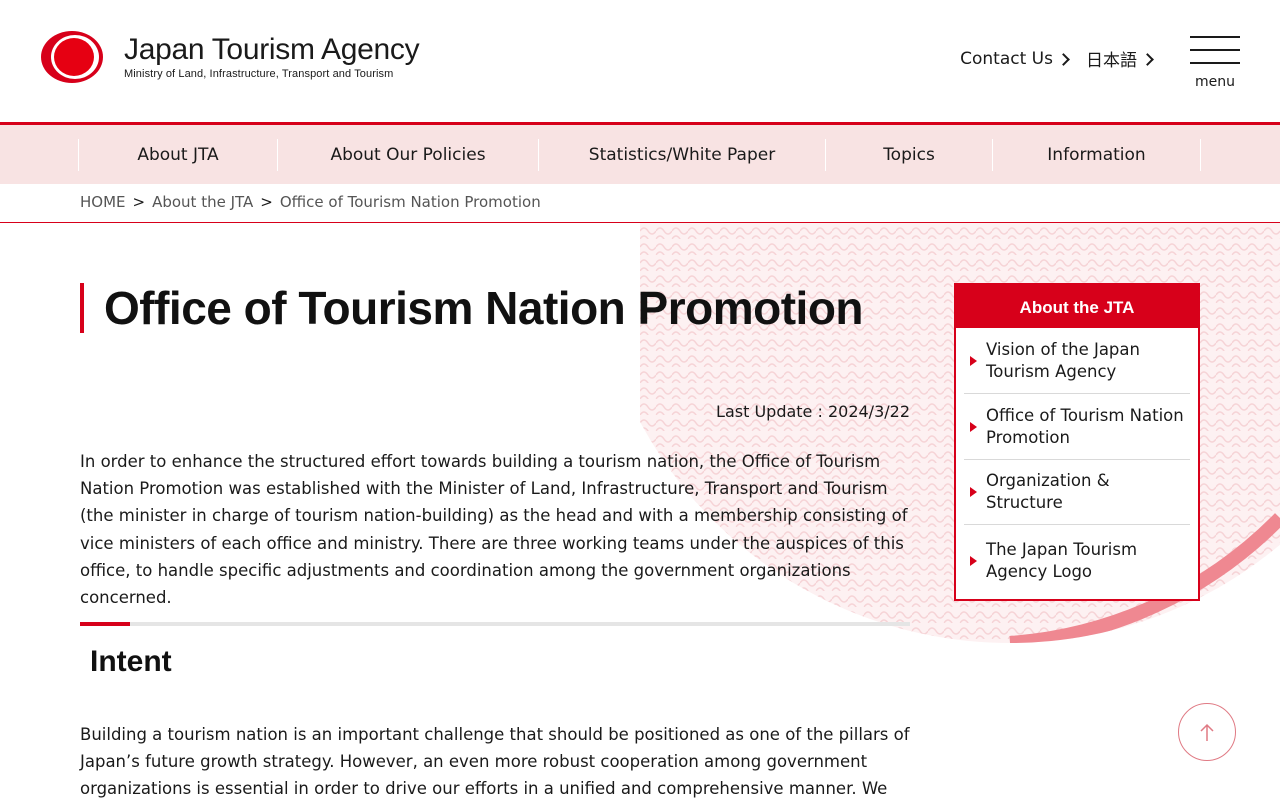  What do you see at coordinates (681, 155) in the screenshot?
I see `nav-item-statistics-white-paper: Statistics/White Paper` at bounding box center [681, 155].